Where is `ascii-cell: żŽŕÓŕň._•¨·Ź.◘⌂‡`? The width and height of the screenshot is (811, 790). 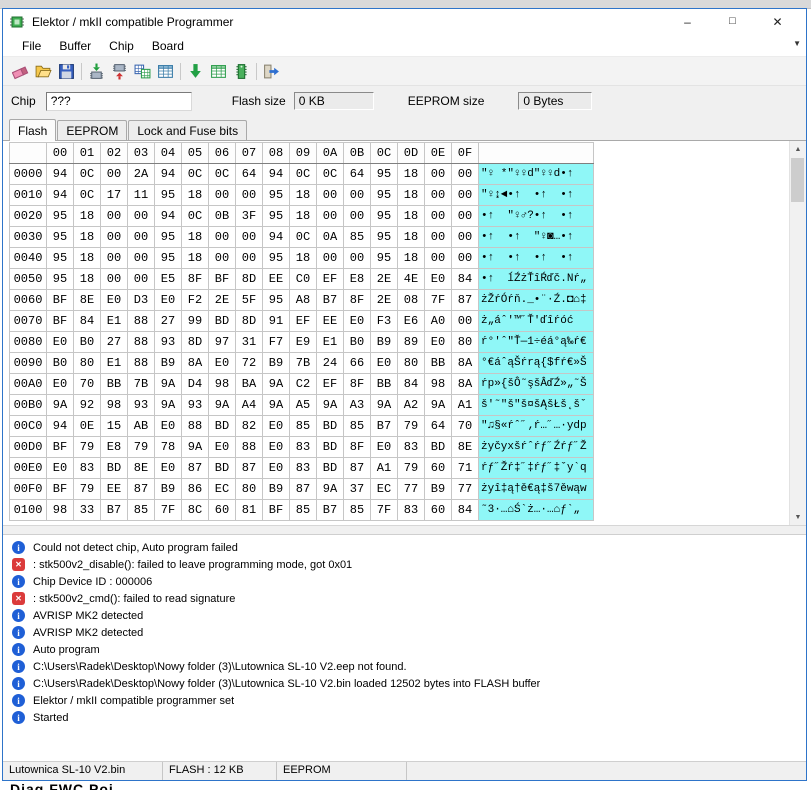 ascii-cell: żŽŕÓŕň._•¨·Ź.◘⌂‡ is located at coordinates (536, 300).